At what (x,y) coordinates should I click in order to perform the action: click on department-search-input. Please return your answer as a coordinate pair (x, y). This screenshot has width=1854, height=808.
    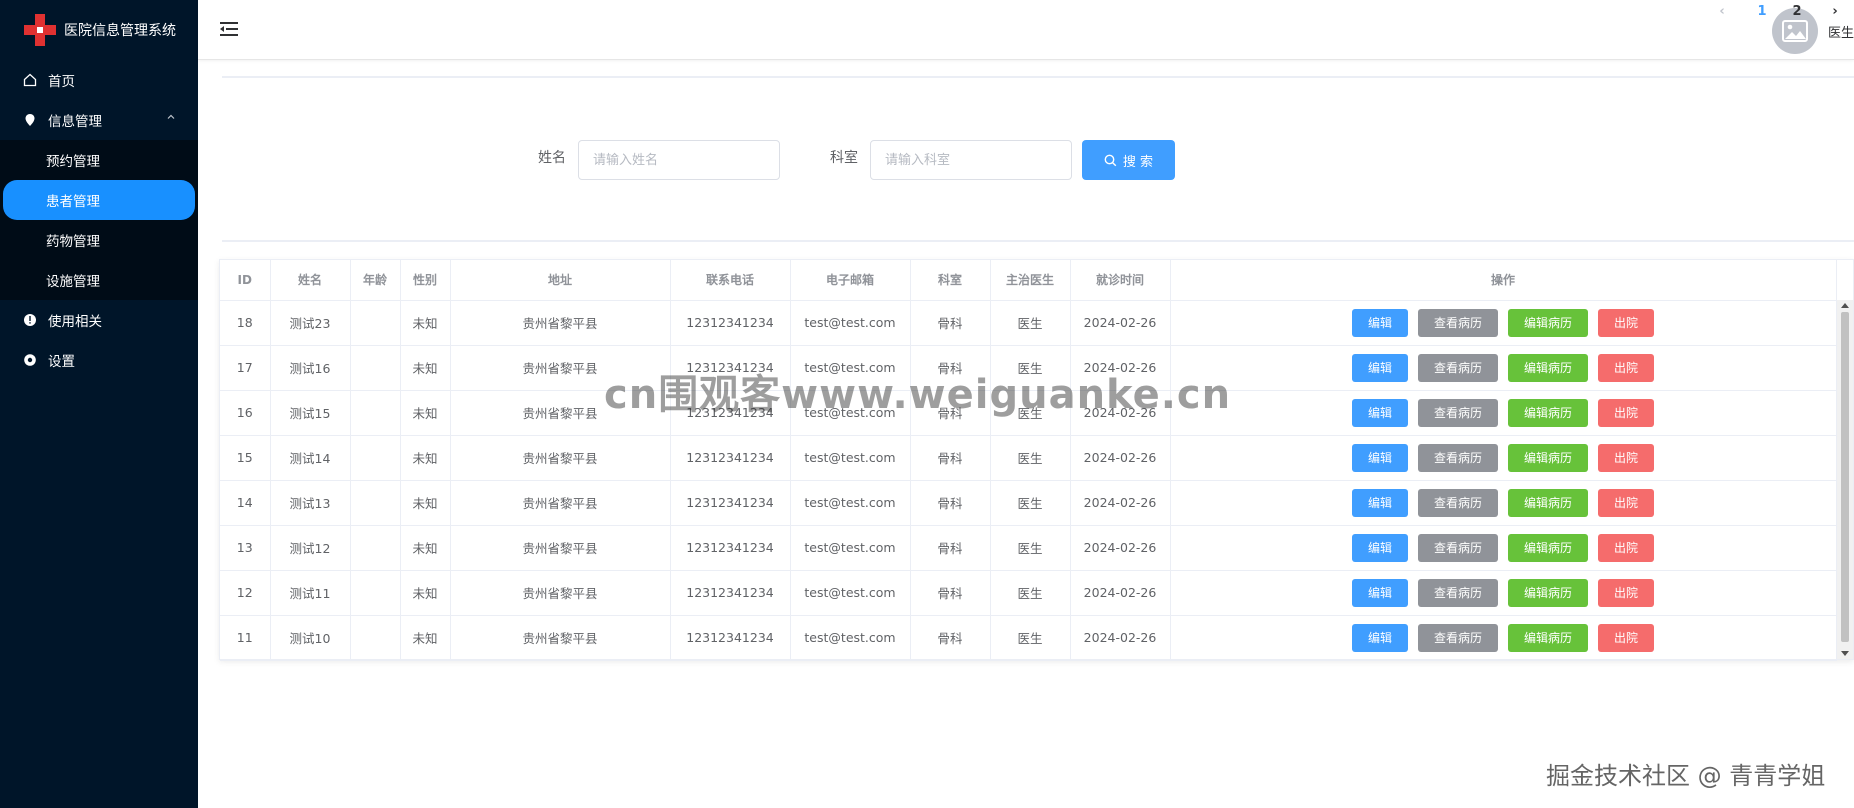
    Looking at the image, I should click on (971, 160).